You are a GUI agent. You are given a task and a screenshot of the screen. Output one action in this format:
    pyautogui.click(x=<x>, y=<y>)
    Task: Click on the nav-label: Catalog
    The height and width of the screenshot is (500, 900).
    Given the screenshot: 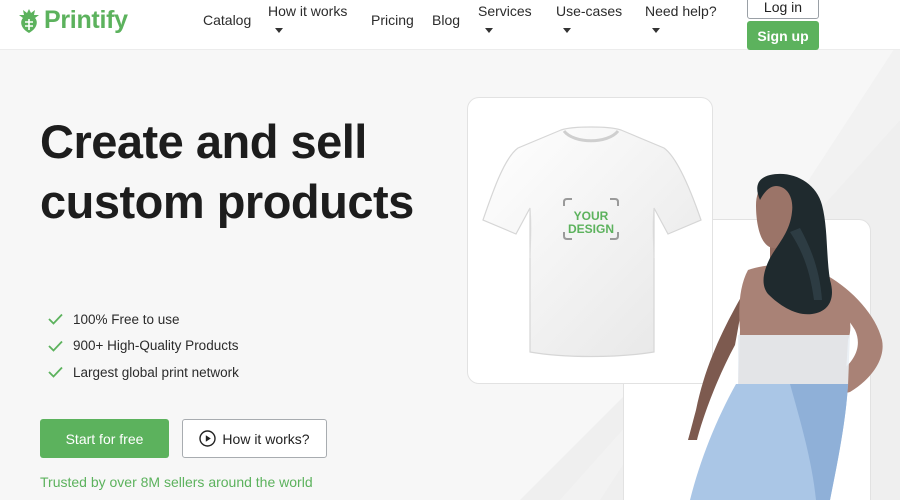 What is the action you would take?
    pyautogui.click(x=227, y=20)
    